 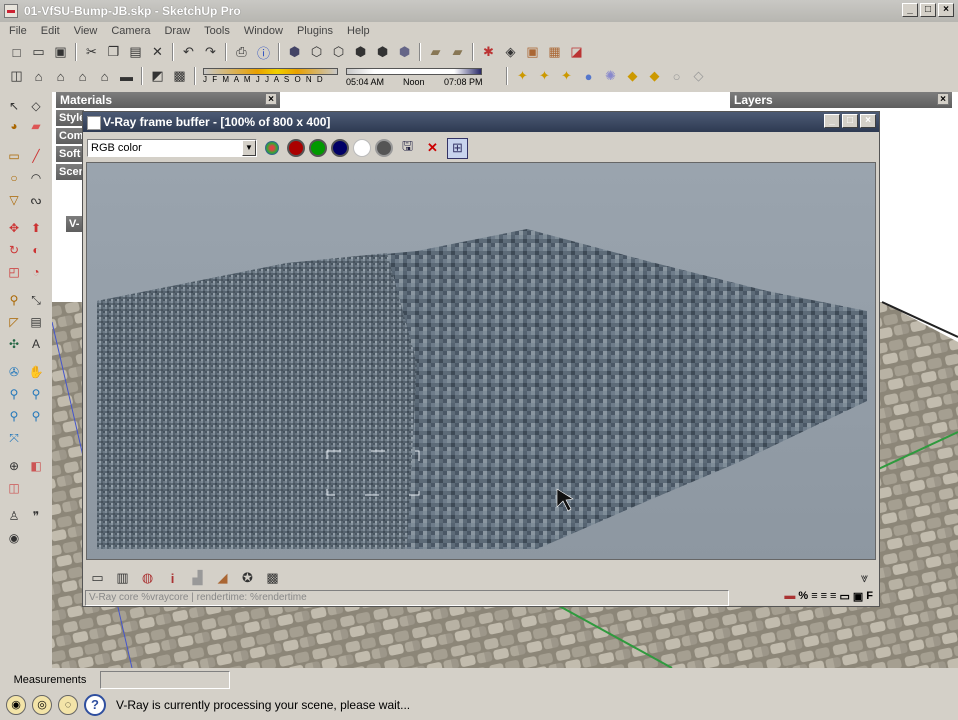 What do you see at coordinates (16, 76) in the screenshot?
I see `xray-icon: ◫` at bounding box center [16, 76].